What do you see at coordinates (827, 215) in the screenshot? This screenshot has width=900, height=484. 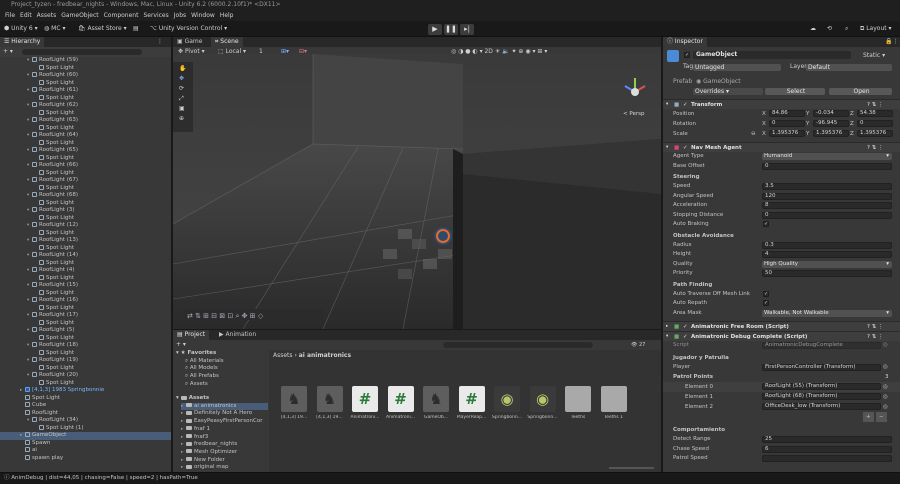 I see `stopping-distance-input: 0` at bounding box center [827, 215].